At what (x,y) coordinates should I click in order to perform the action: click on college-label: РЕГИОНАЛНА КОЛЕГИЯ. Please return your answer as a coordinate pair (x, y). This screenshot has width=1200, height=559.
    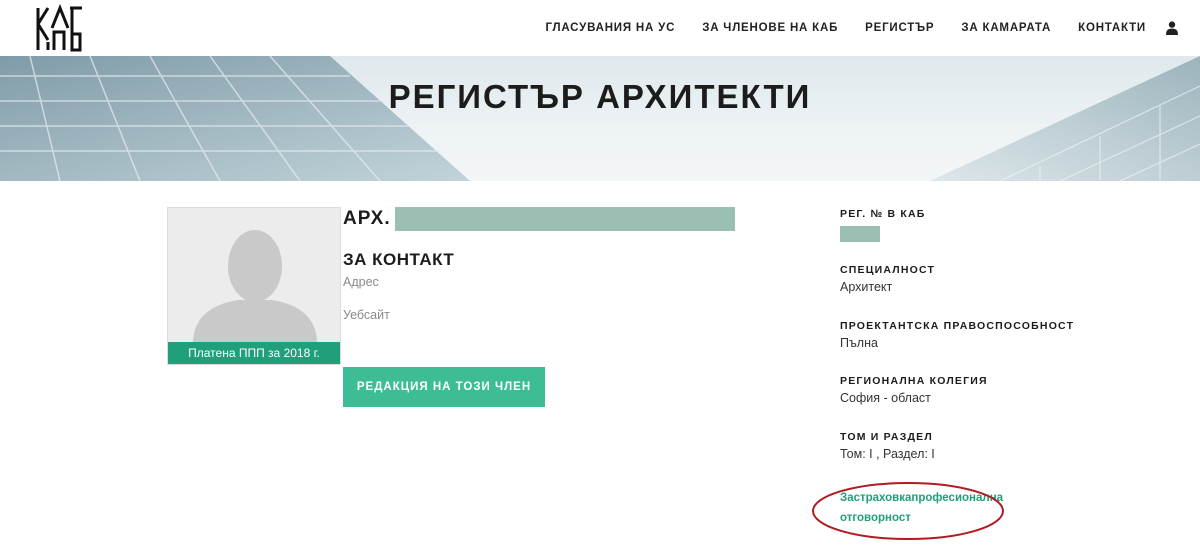
    Looking at the image, I should click on (914, 381).